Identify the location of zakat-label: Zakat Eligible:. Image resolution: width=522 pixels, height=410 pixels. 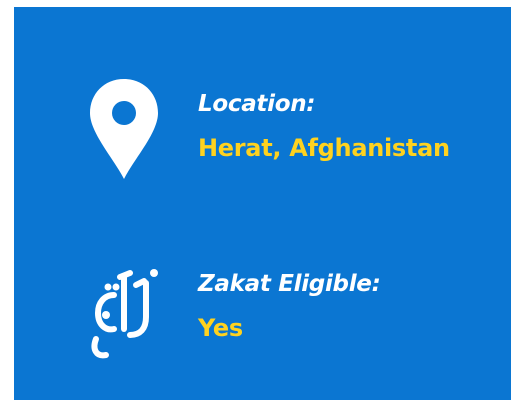
(289, 284).